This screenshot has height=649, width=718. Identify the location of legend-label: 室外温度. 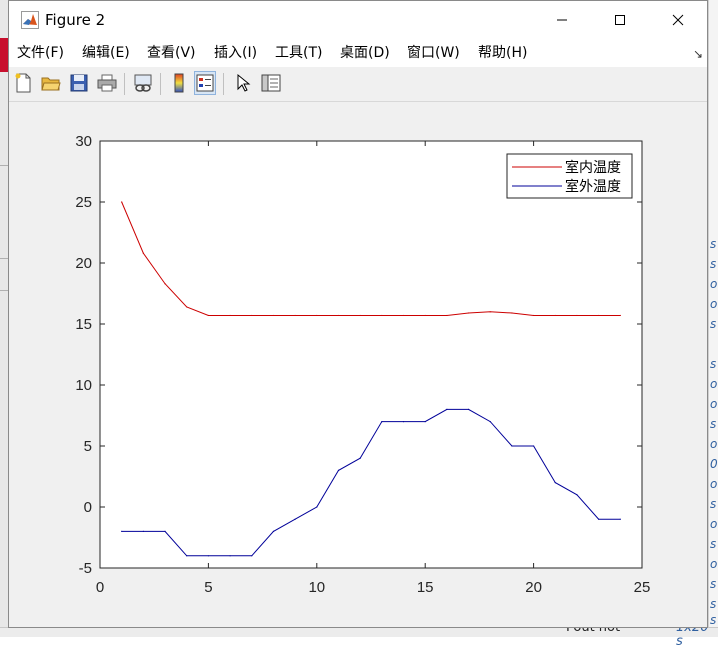
(593, 186).